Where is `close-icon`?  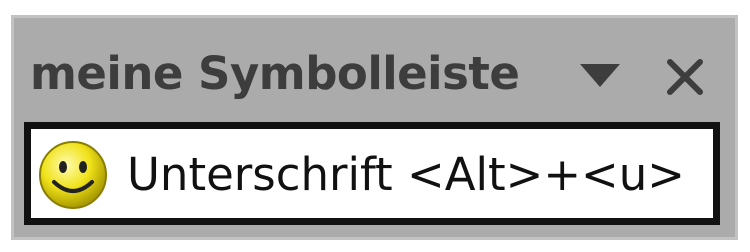 close-icon is located at coordinates (685, 77).